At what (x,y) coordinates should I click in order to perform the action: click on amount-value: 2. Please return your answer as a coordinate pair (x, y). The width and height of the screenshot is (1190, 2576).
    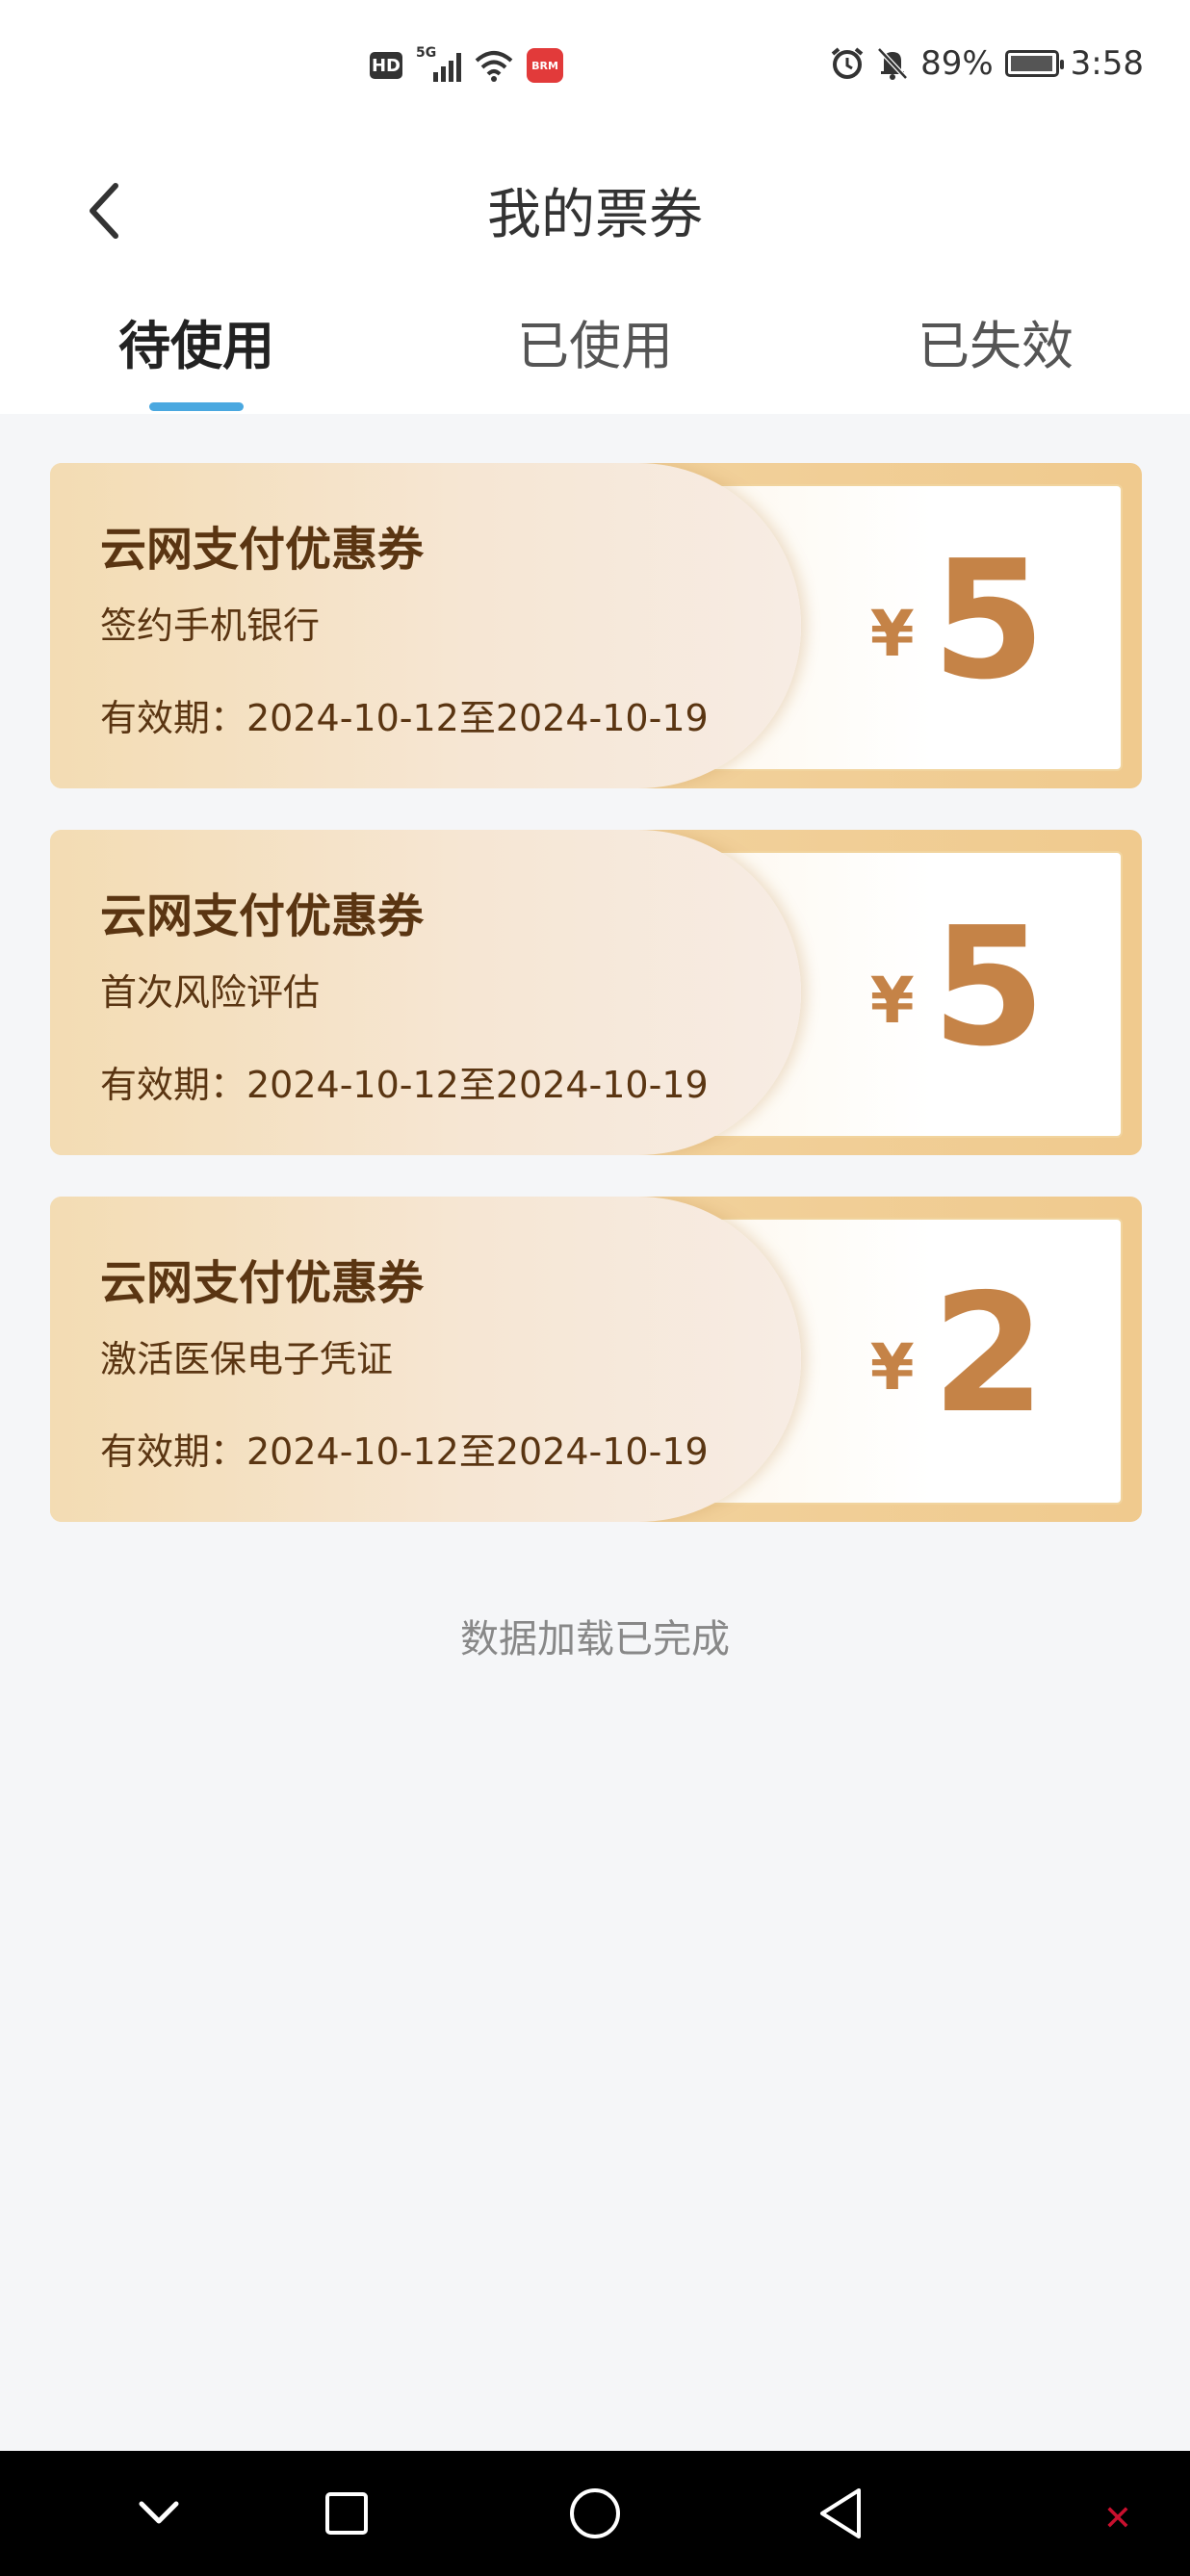
    Looking at the image, I should click on (989, 1354).